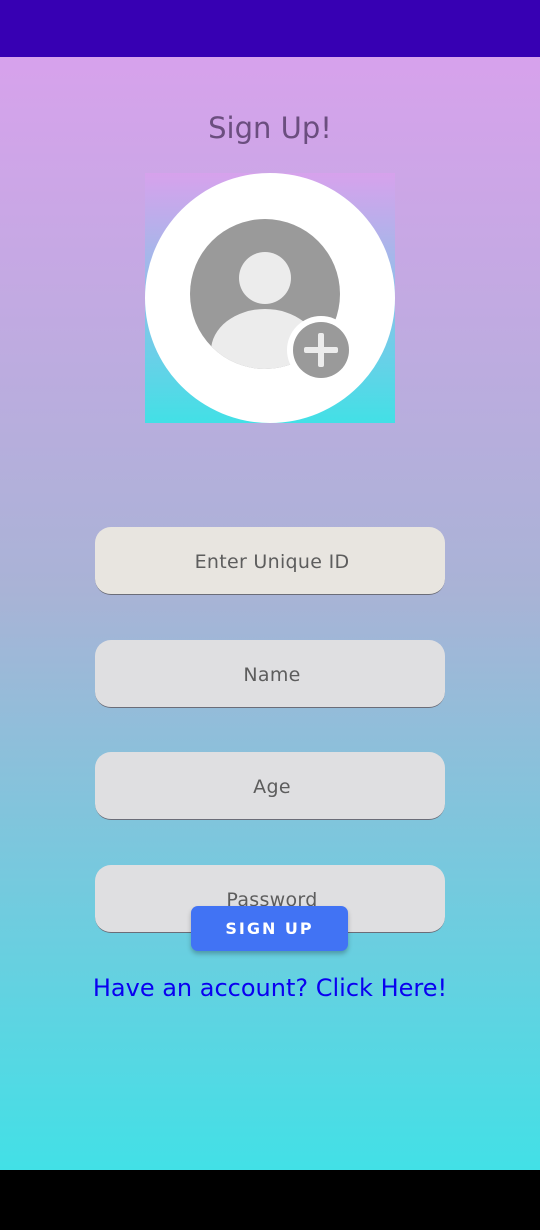  I want to click on age-input, so click(272, 786).